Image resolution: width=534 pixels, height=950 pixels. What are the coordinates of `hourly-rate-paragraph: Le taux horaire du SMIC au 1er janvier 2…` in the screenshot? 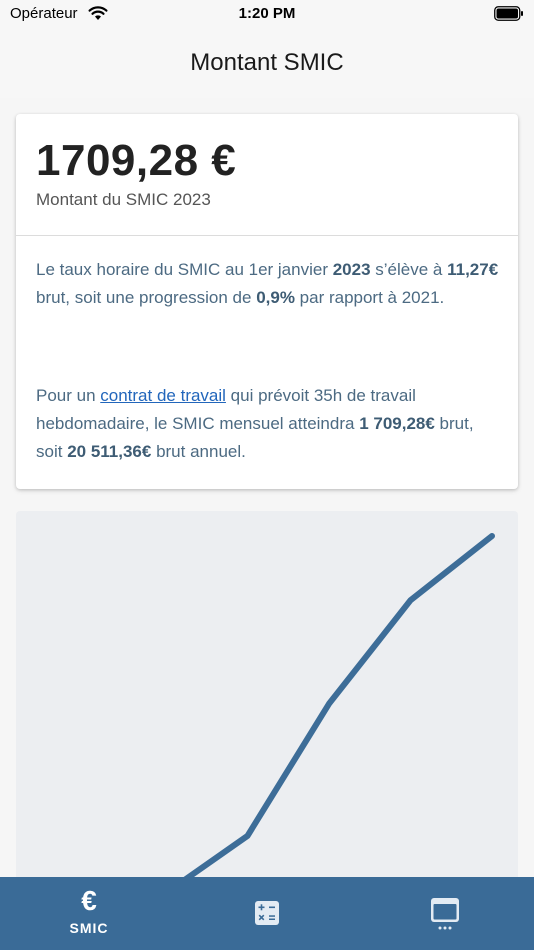 It's located at (267, 283).